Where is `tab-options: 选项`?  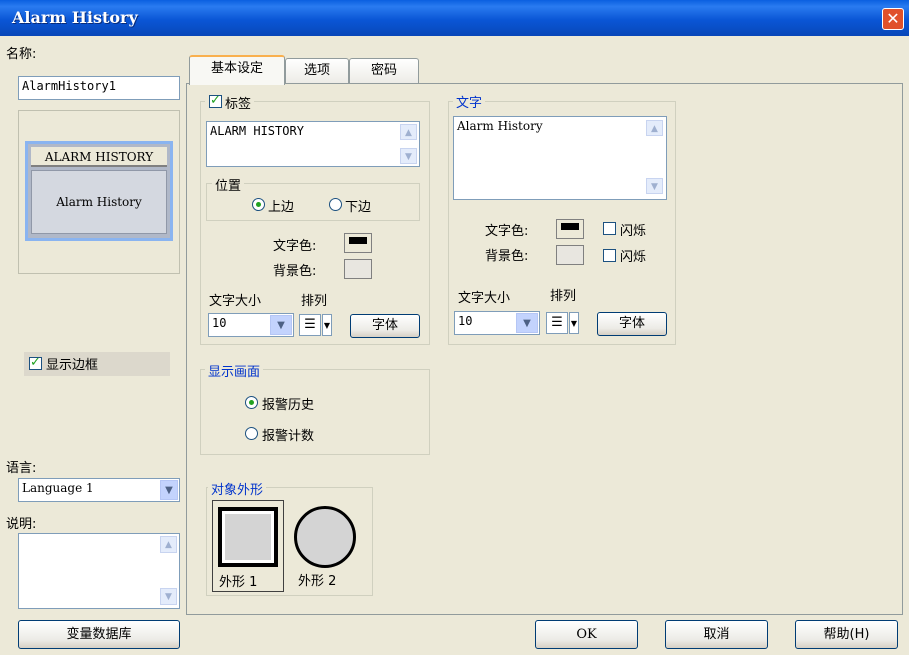
tab-options: 选项 is located at coordinates (317, 71).